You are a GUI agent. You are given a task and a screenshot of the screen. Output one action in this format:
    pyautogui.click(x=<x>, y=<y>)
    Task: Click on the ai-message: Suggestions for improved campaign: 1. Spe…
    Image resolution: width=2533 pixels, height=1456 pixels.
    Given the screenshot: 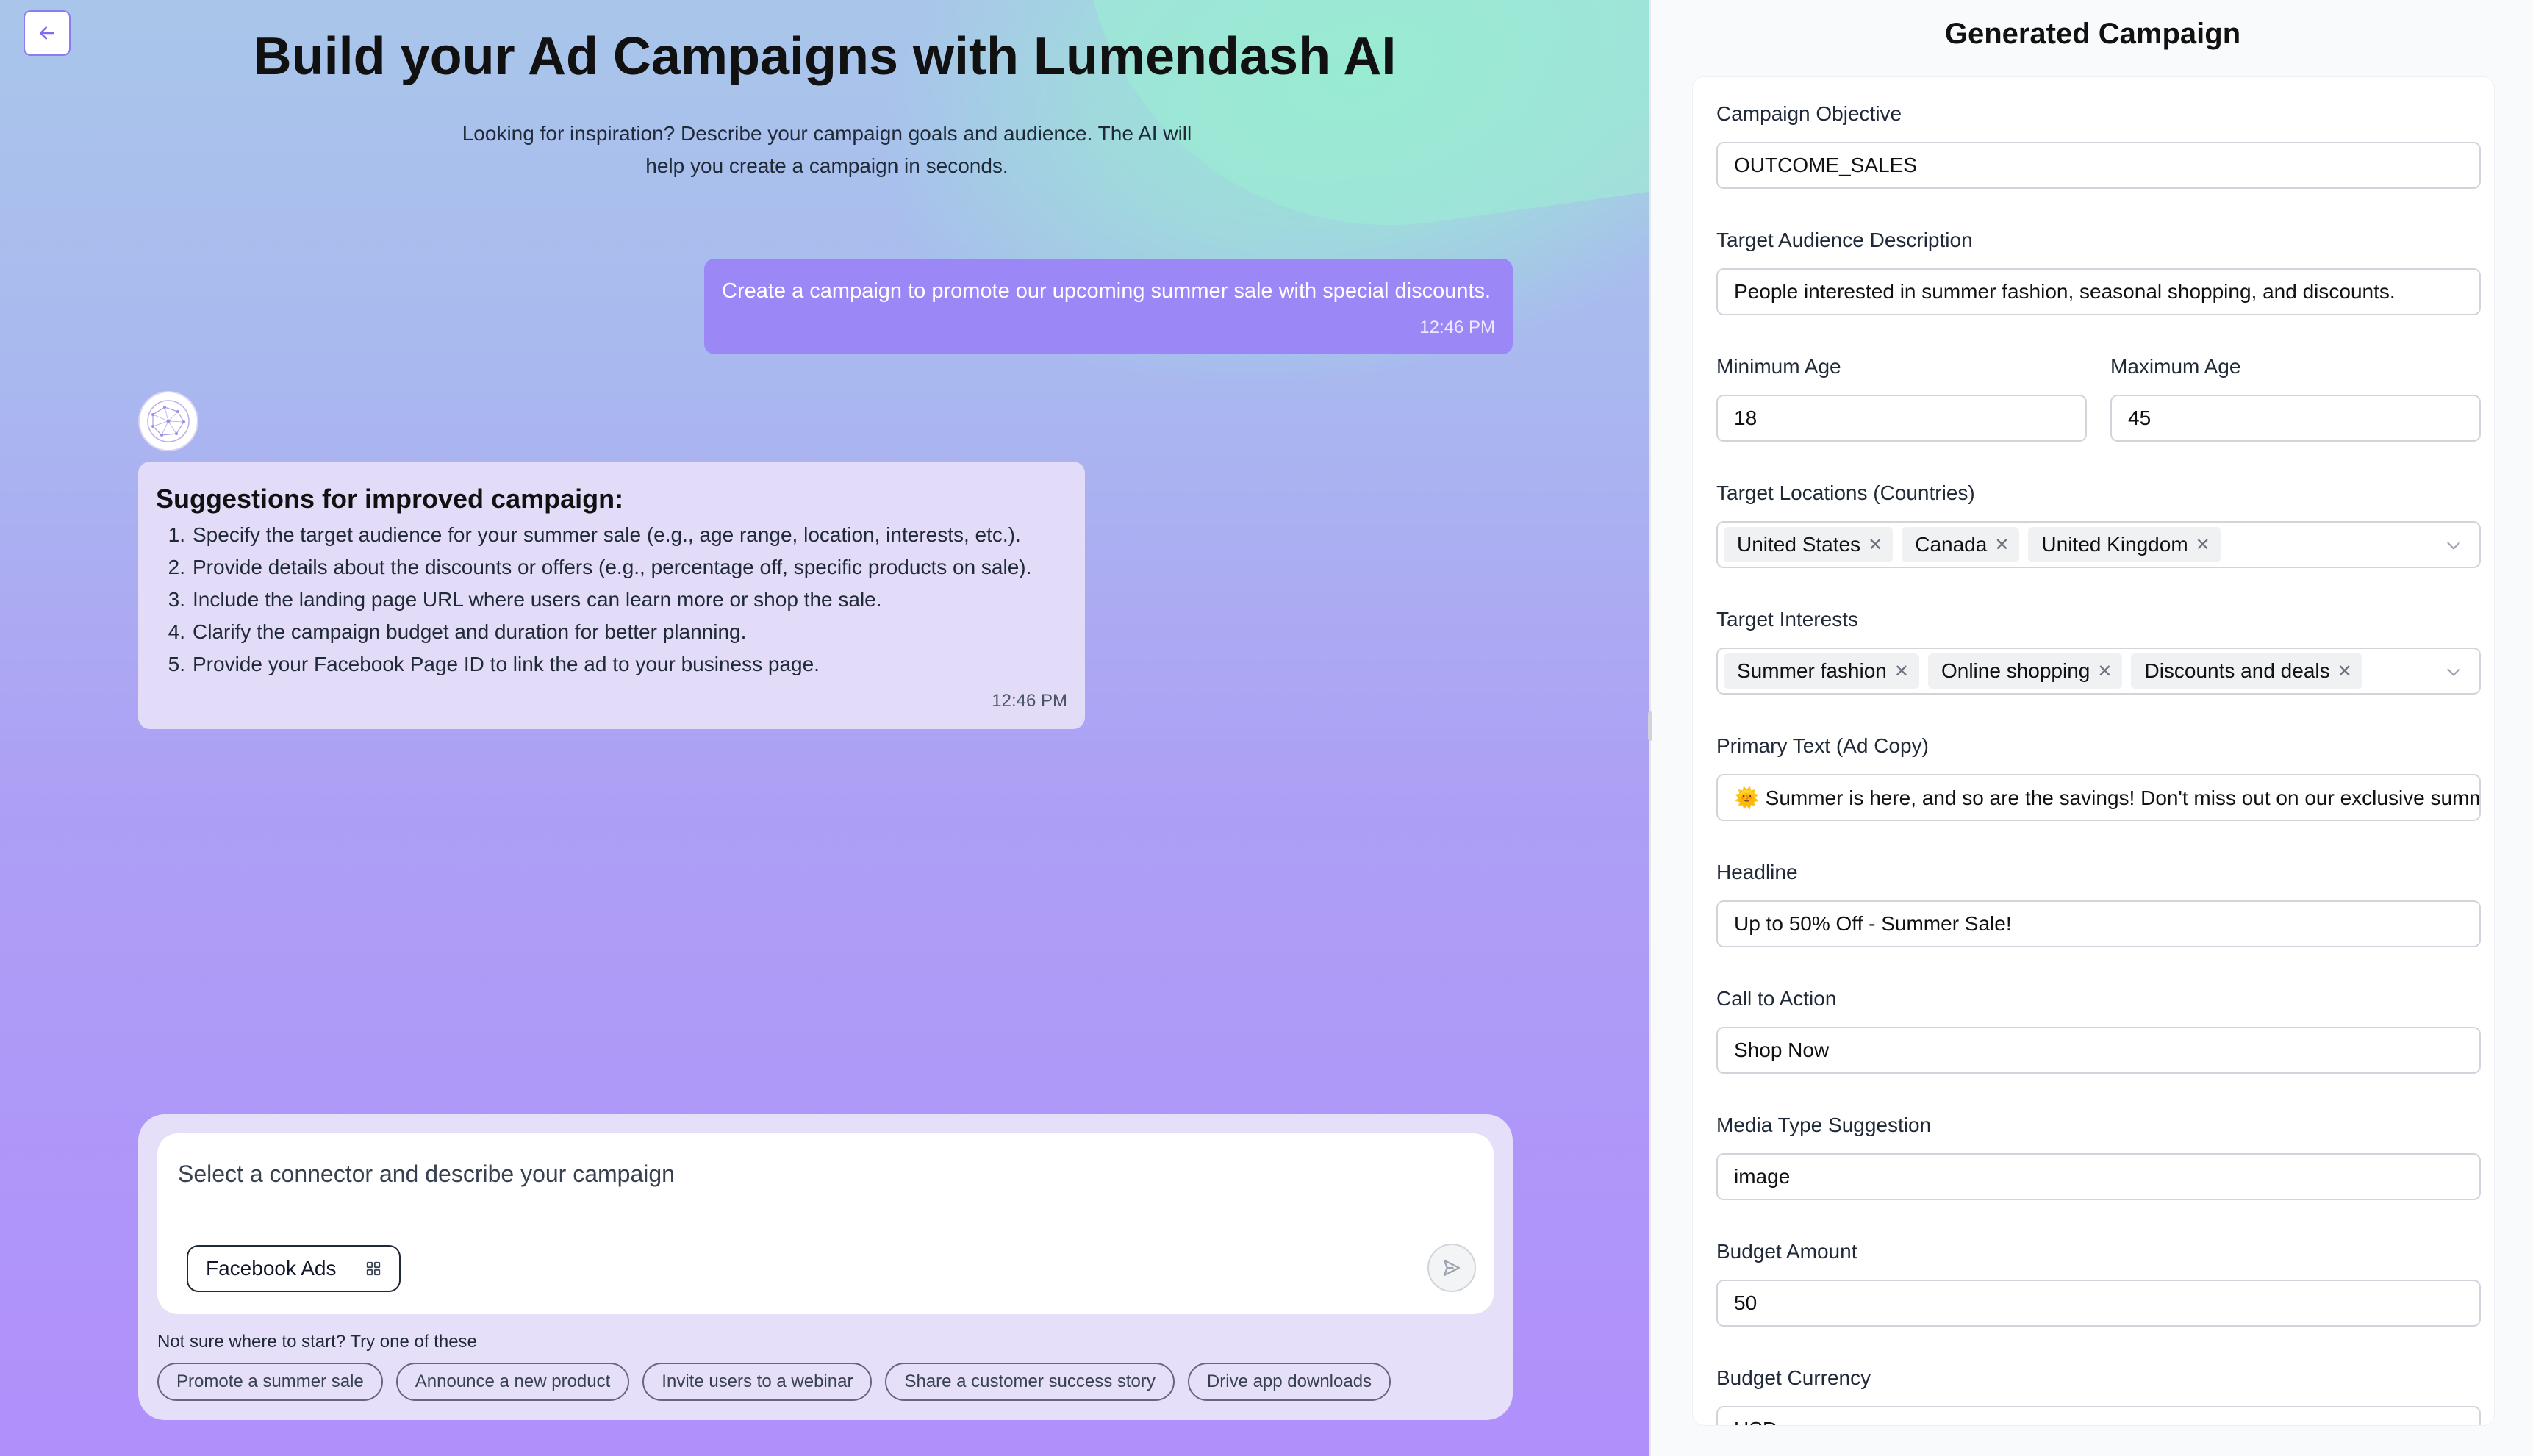 What is the action you would take?
    pyautogui.click(x=611, y=595)
    